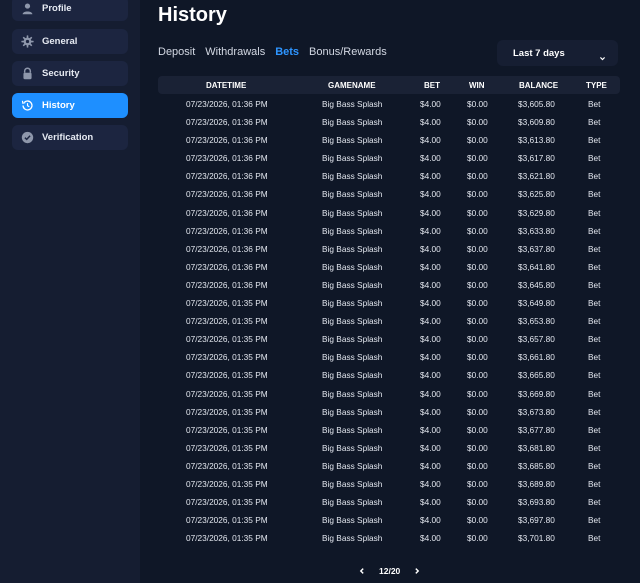 The width and height of the screenshot is (640, 583). I want to click on sidebar-item-verification: Verification, so click(70, 137).